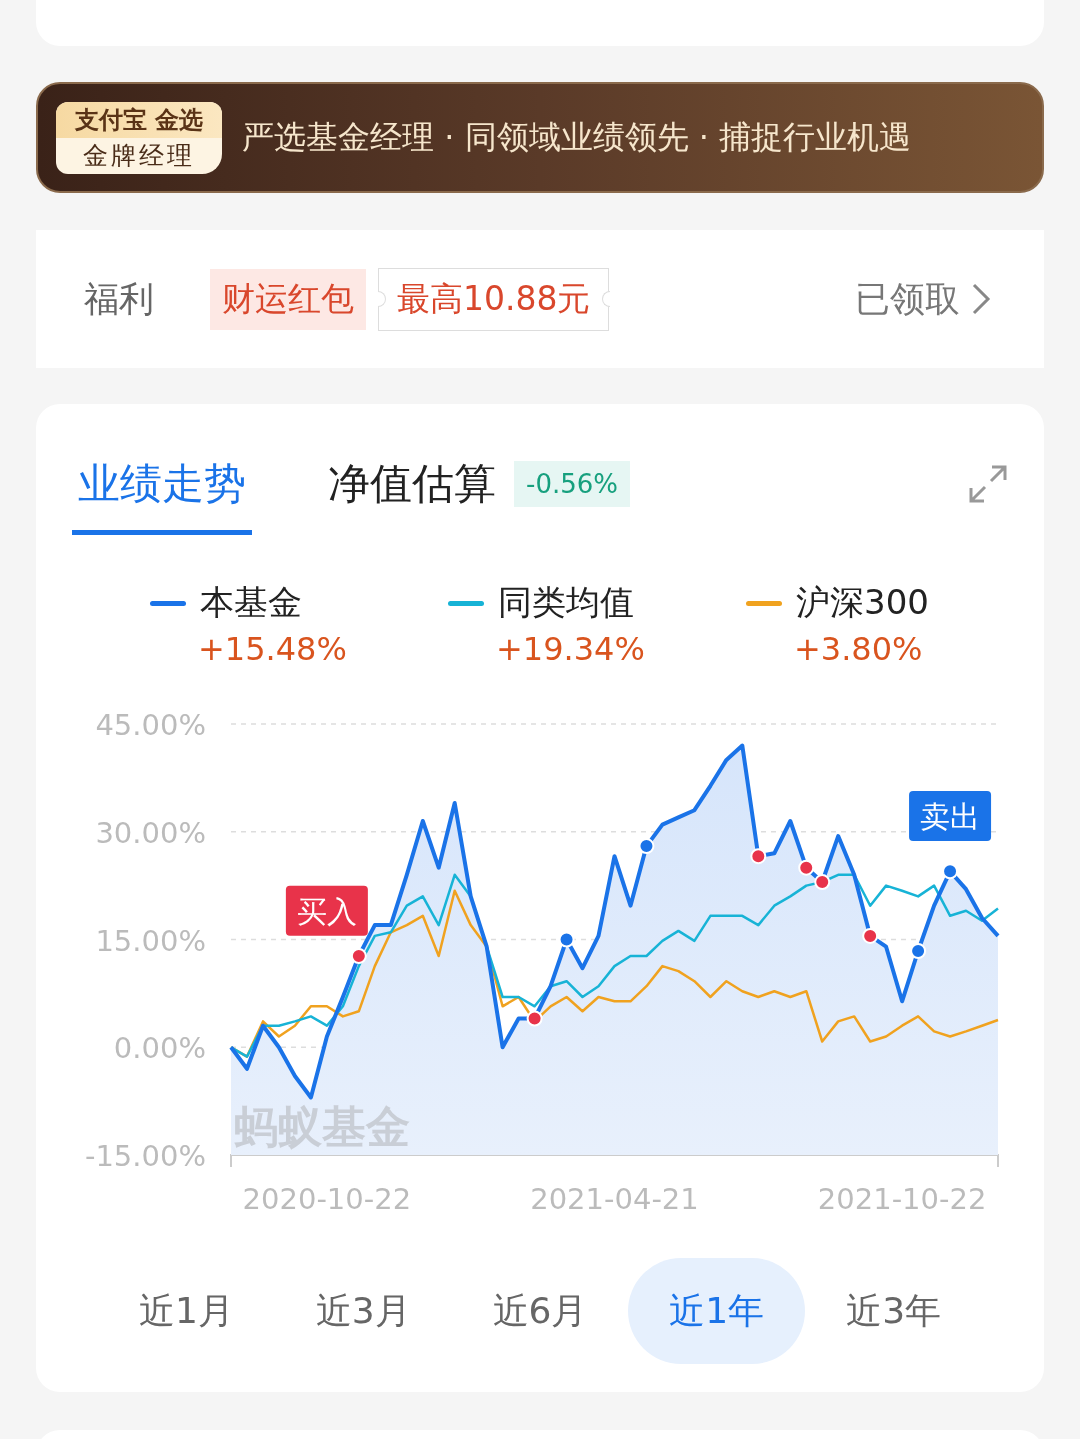 The height and width of the screenshot is (1439, 1080). I want to click on badge-subtitle: 金牌经理, so click(139, 155).